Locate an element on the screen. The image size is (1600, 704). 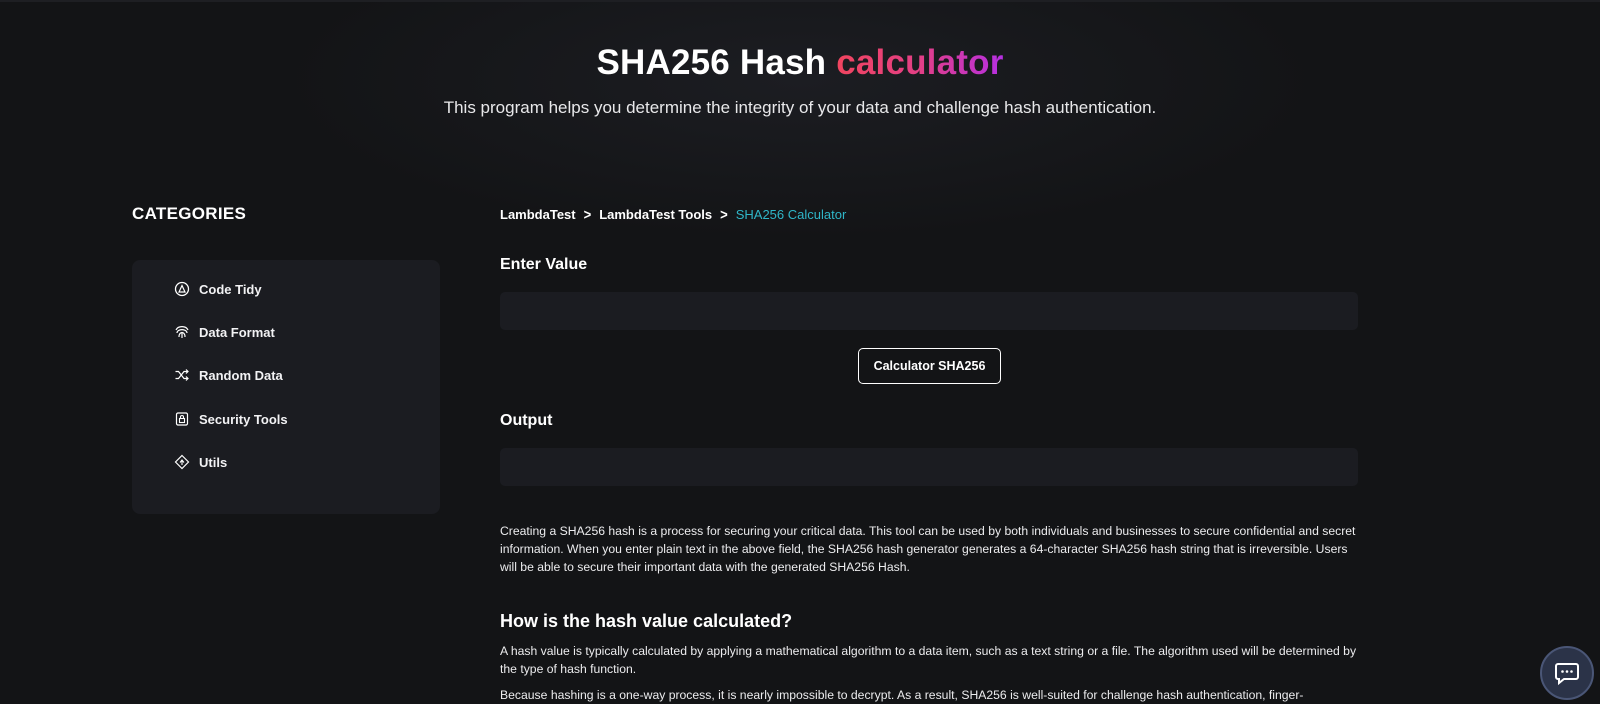
shuffle-icon is located at coordinates (182, 375).